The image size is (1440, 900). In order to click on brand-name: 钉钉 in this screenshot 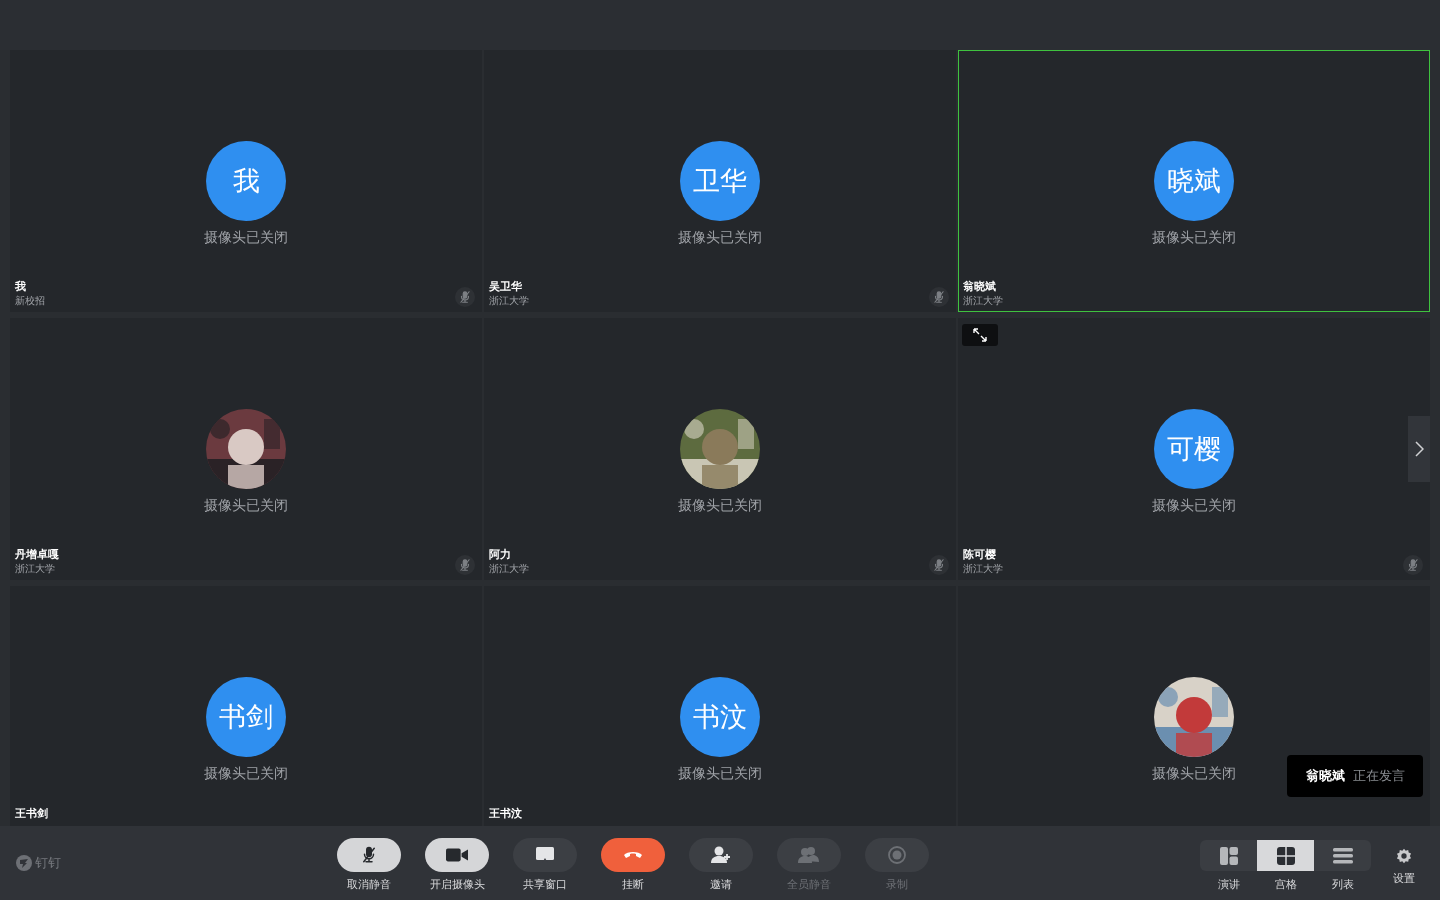, I will do `click(48, 863)`.